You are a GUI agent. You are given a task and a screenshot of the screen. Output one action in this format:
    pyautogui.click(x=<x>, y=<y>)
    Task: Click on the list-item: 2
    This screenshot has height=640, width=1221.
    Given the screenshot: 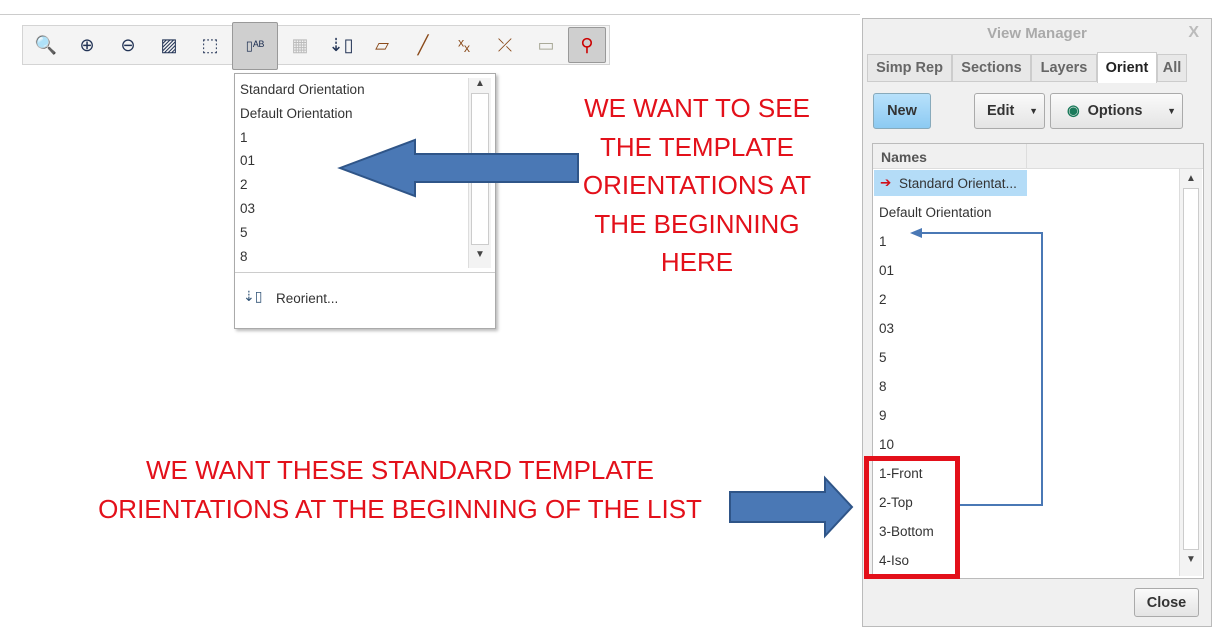 What is the action you would take?
    pyautogui.click(x=883, y=299)
    